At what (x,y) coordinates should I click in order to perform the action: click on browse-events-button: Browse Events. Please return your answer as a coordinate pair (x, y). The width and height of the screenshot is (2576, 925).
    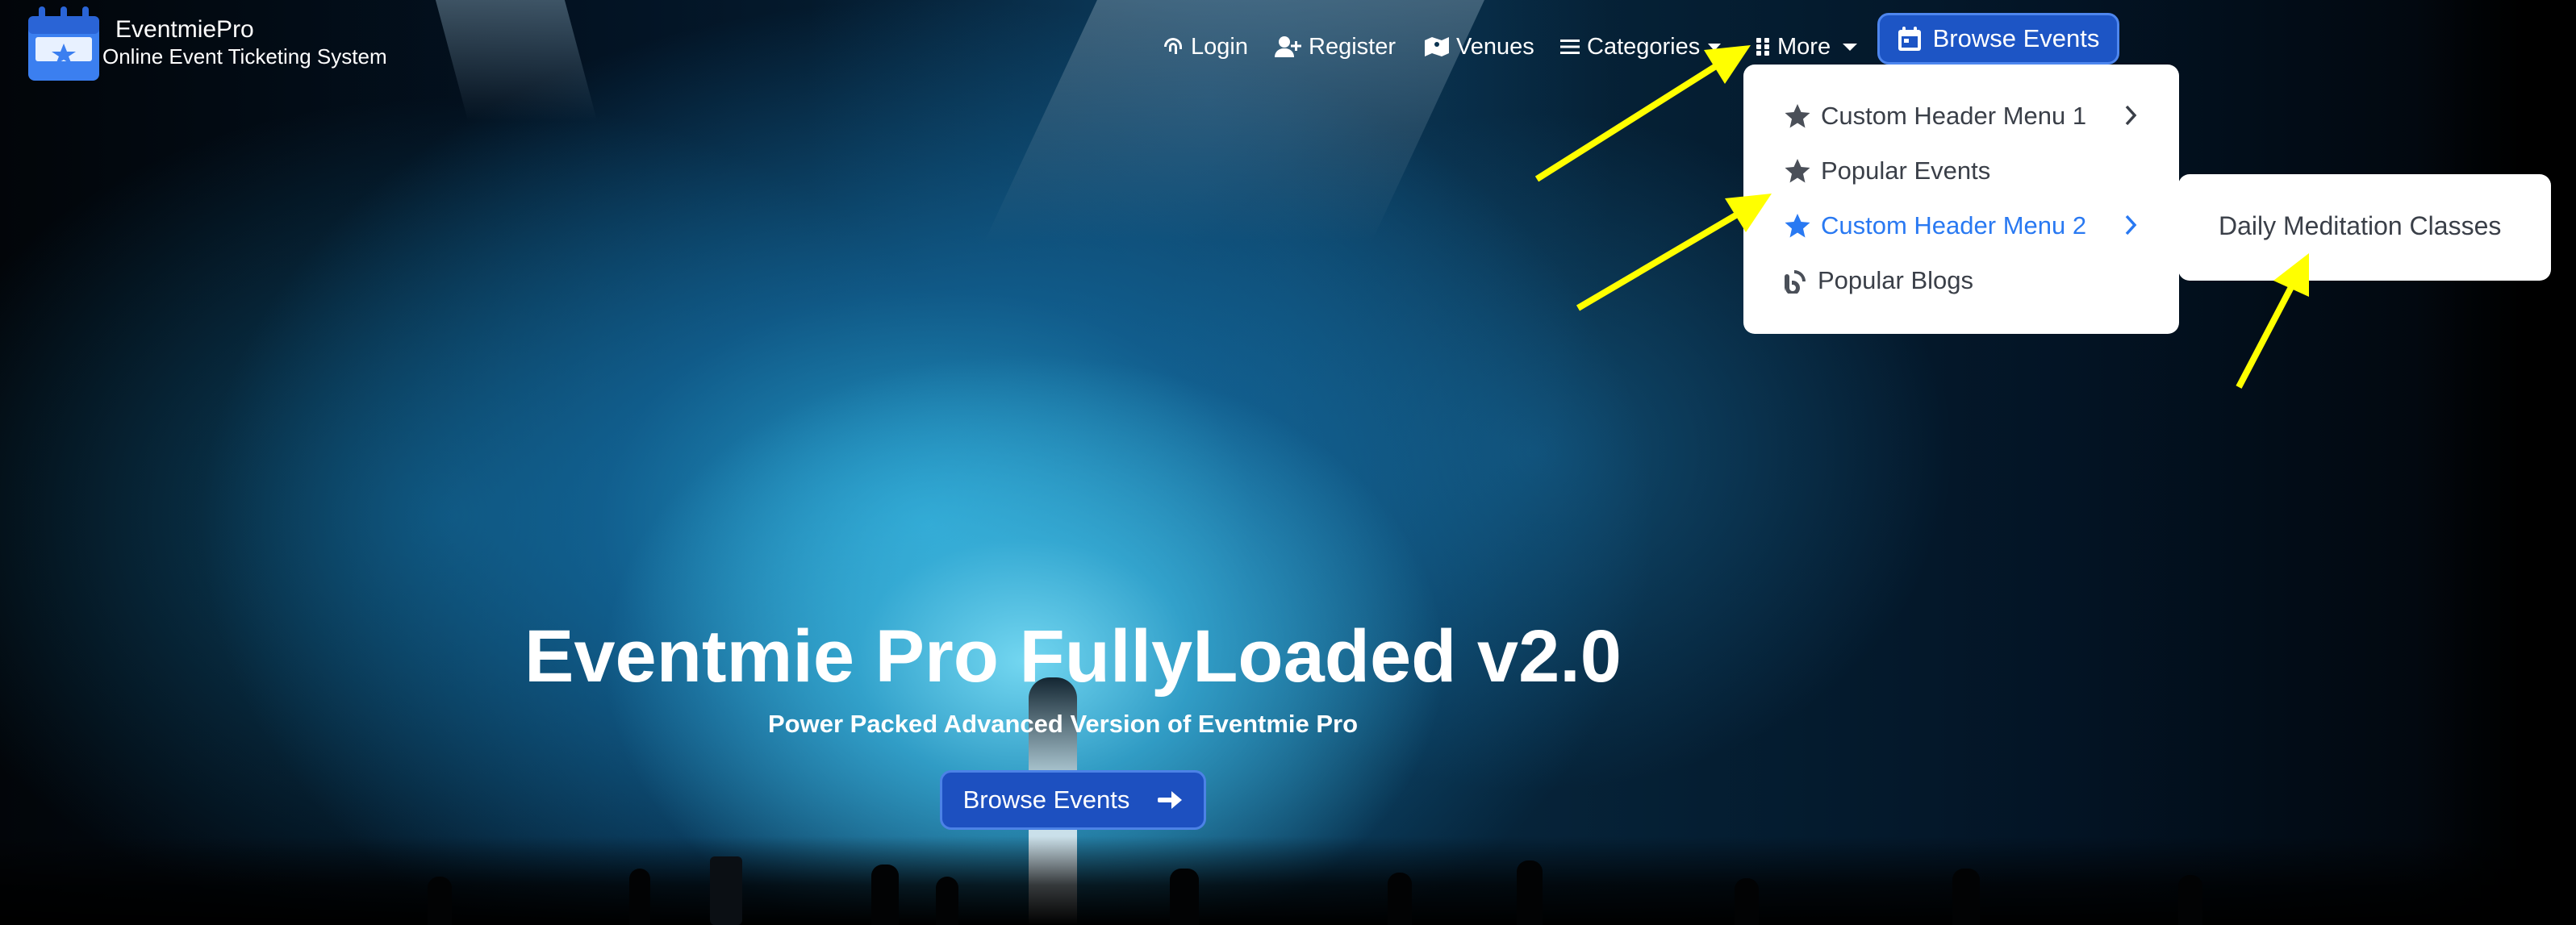
    Looking at the image, I should click on (1998, 39).